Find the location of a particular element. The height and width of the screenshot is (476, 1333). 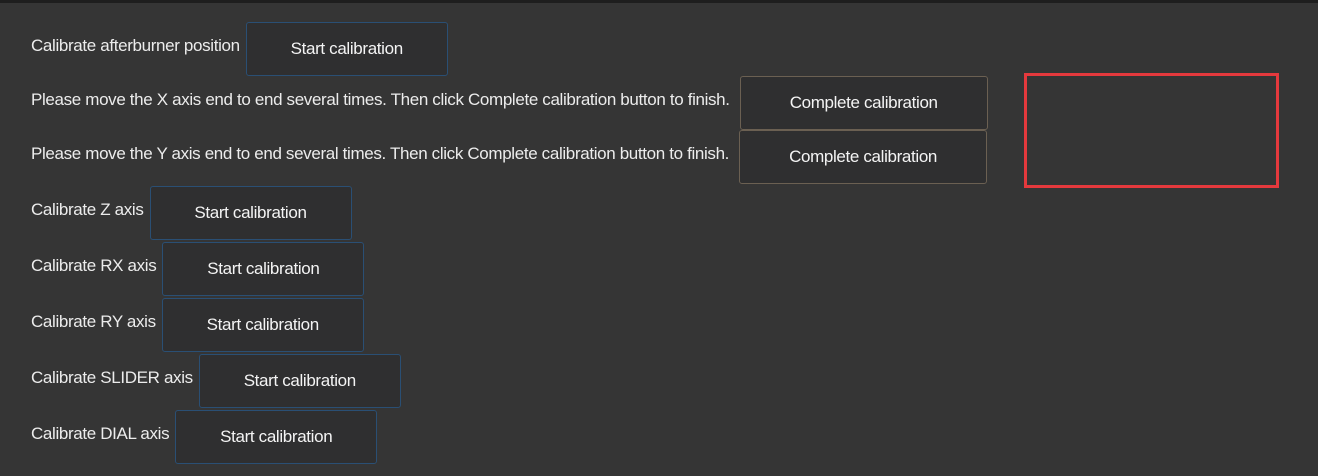

calibration-label: Calibrate afterburner position is located at coordinates (135, 45).